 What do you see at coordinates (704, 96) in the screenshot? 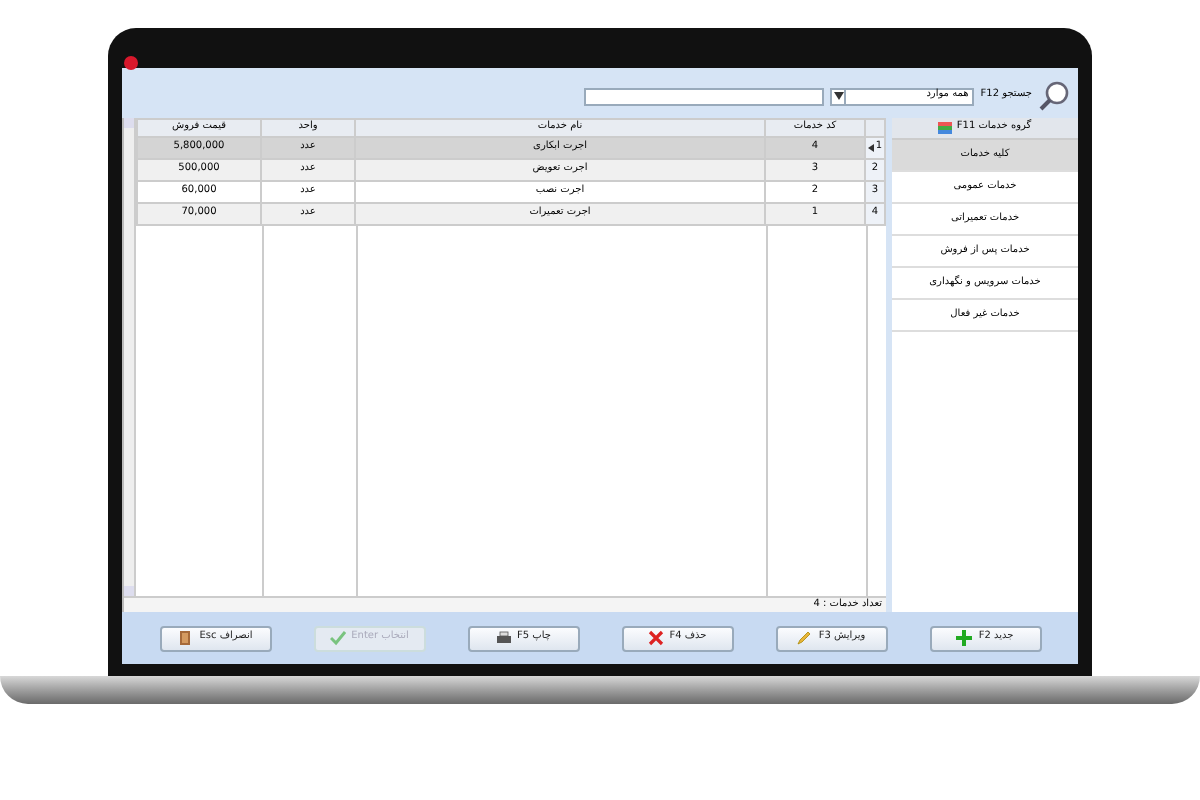
I see `search-field` at bounding box center [704, 96].